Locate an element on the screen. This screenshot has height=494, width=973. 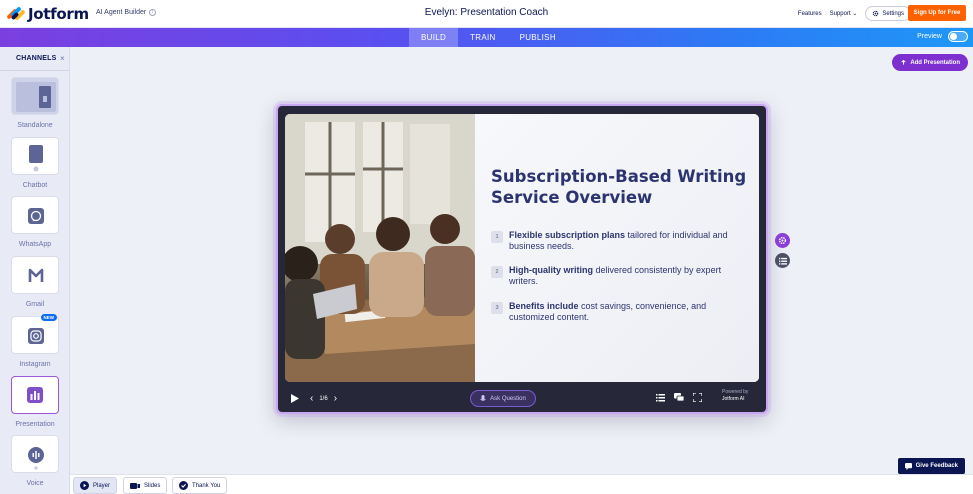
tab-build: BUILD is located at coordinates (434, 37).